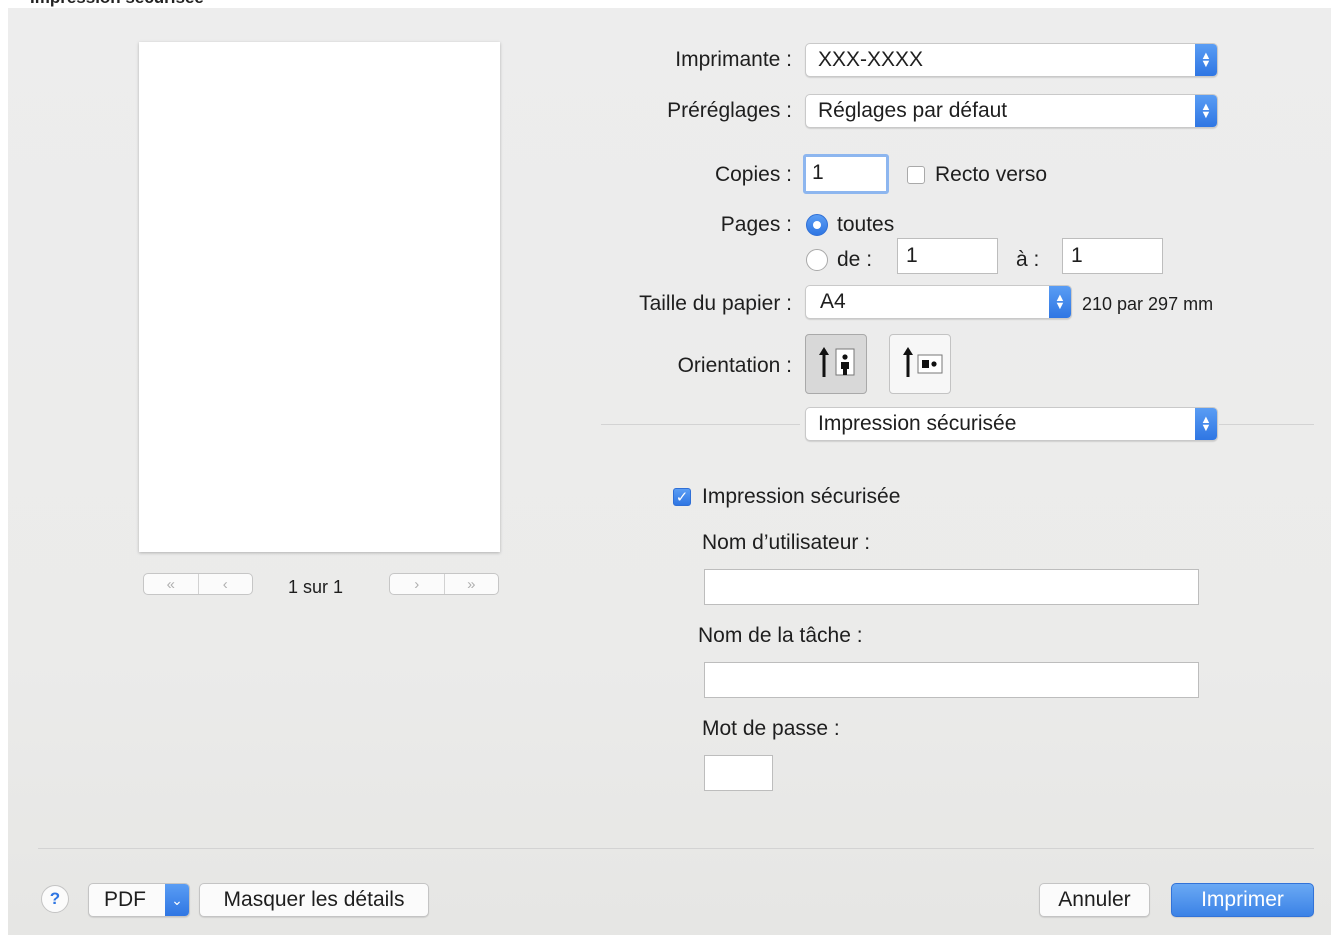 The image size is (1331, 937). I want to click on separator-right, so click(1266, 424).